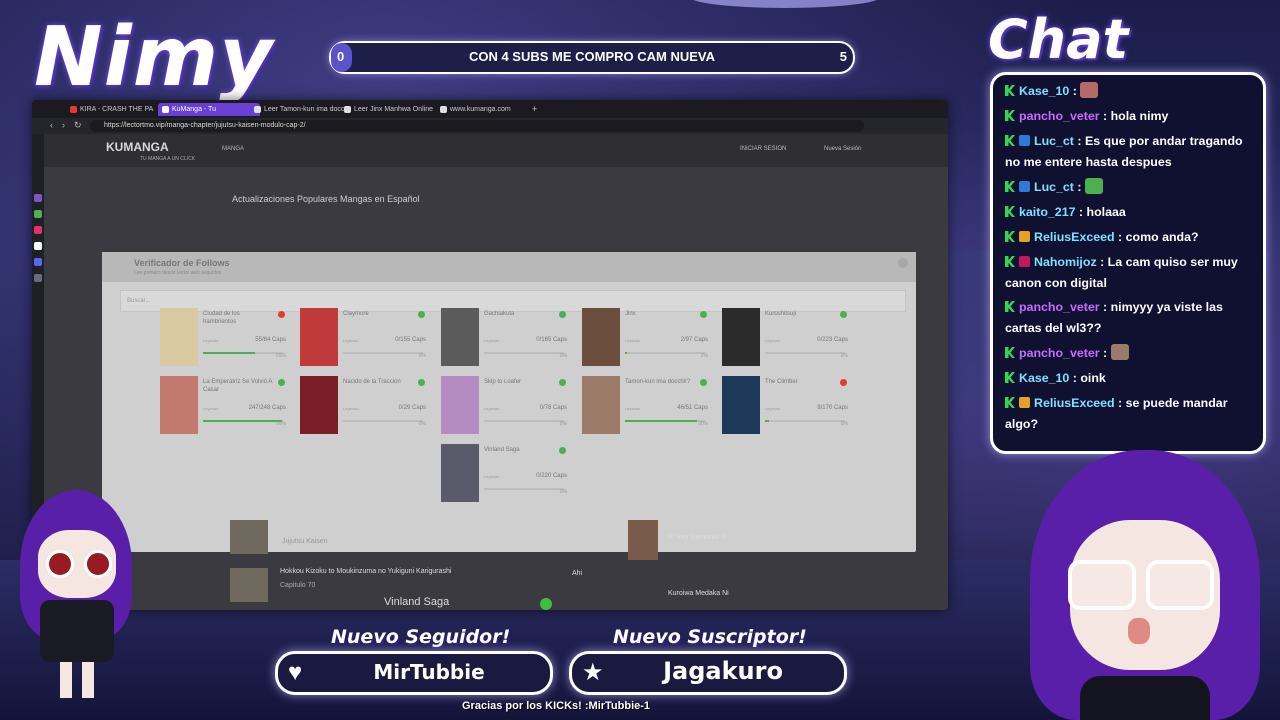  I want to click on sub-badge-icon, so click(1024, 261).